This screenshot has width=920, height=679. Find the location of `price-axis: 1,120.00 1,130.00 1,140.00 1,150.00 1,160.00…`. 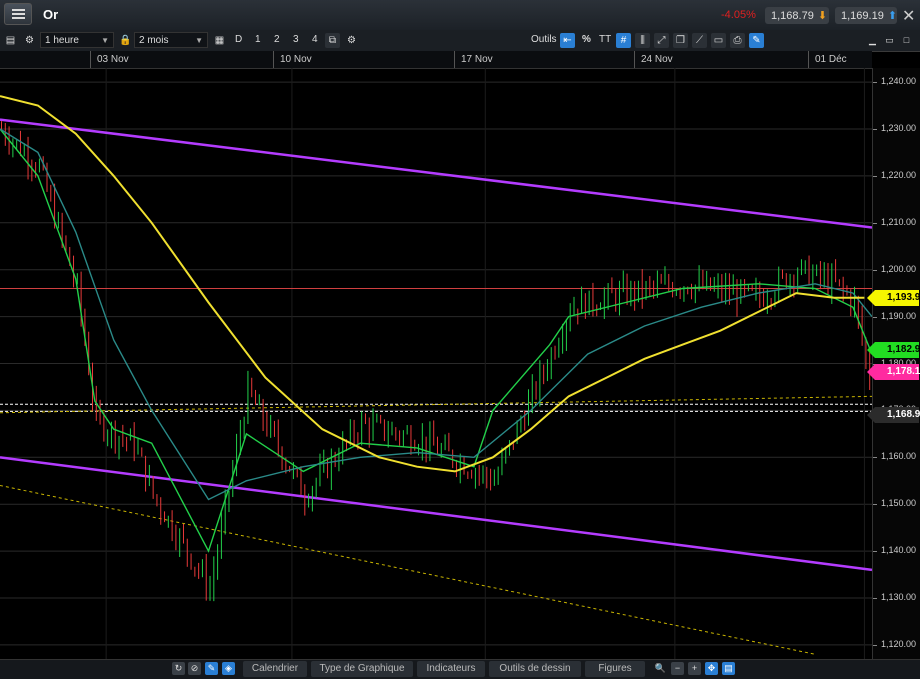

price-axis: 1,120.00 1,130.00 1,140.00 1,150.00 1,160.00… is located at coordinates (893, 363).